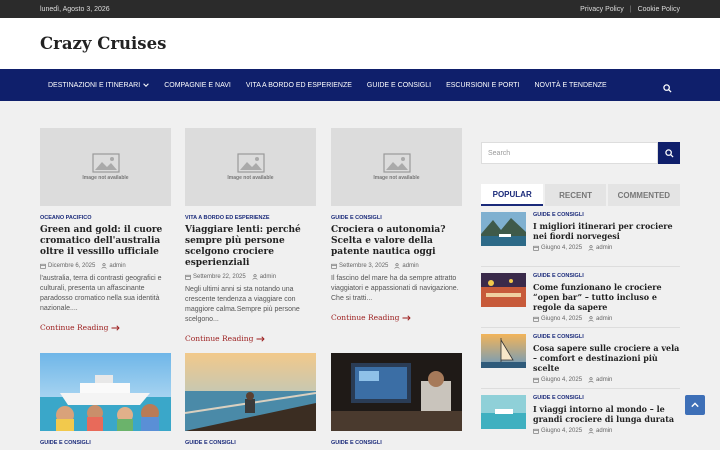  I want to click on card-photo-ship-deck, so click(250, 392).